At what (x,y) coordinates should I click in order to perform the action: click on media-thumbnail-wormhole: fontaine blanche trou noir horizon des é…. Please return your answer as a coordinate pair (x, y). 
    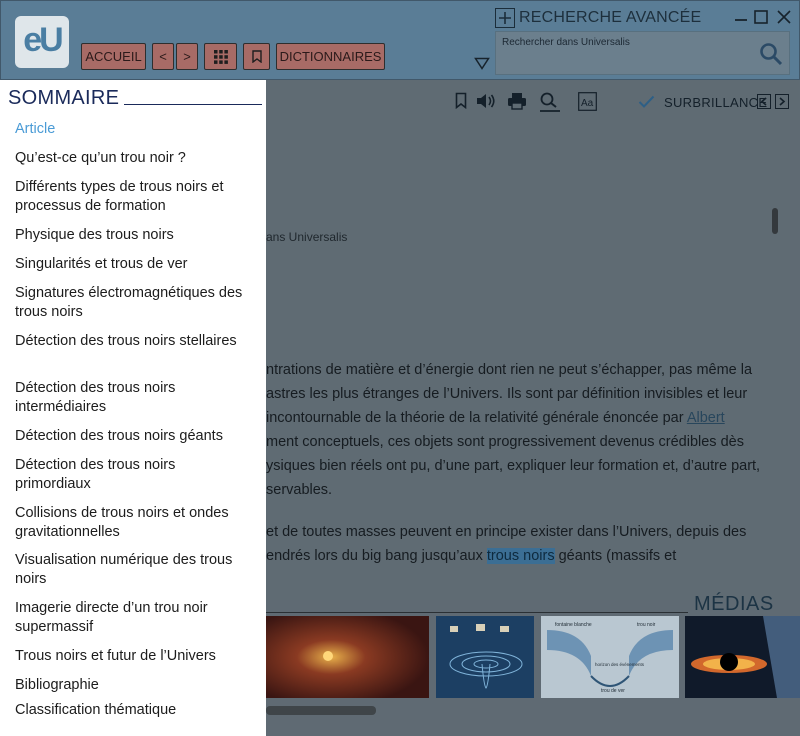
    Looking at the image, I should click on (610, 657).